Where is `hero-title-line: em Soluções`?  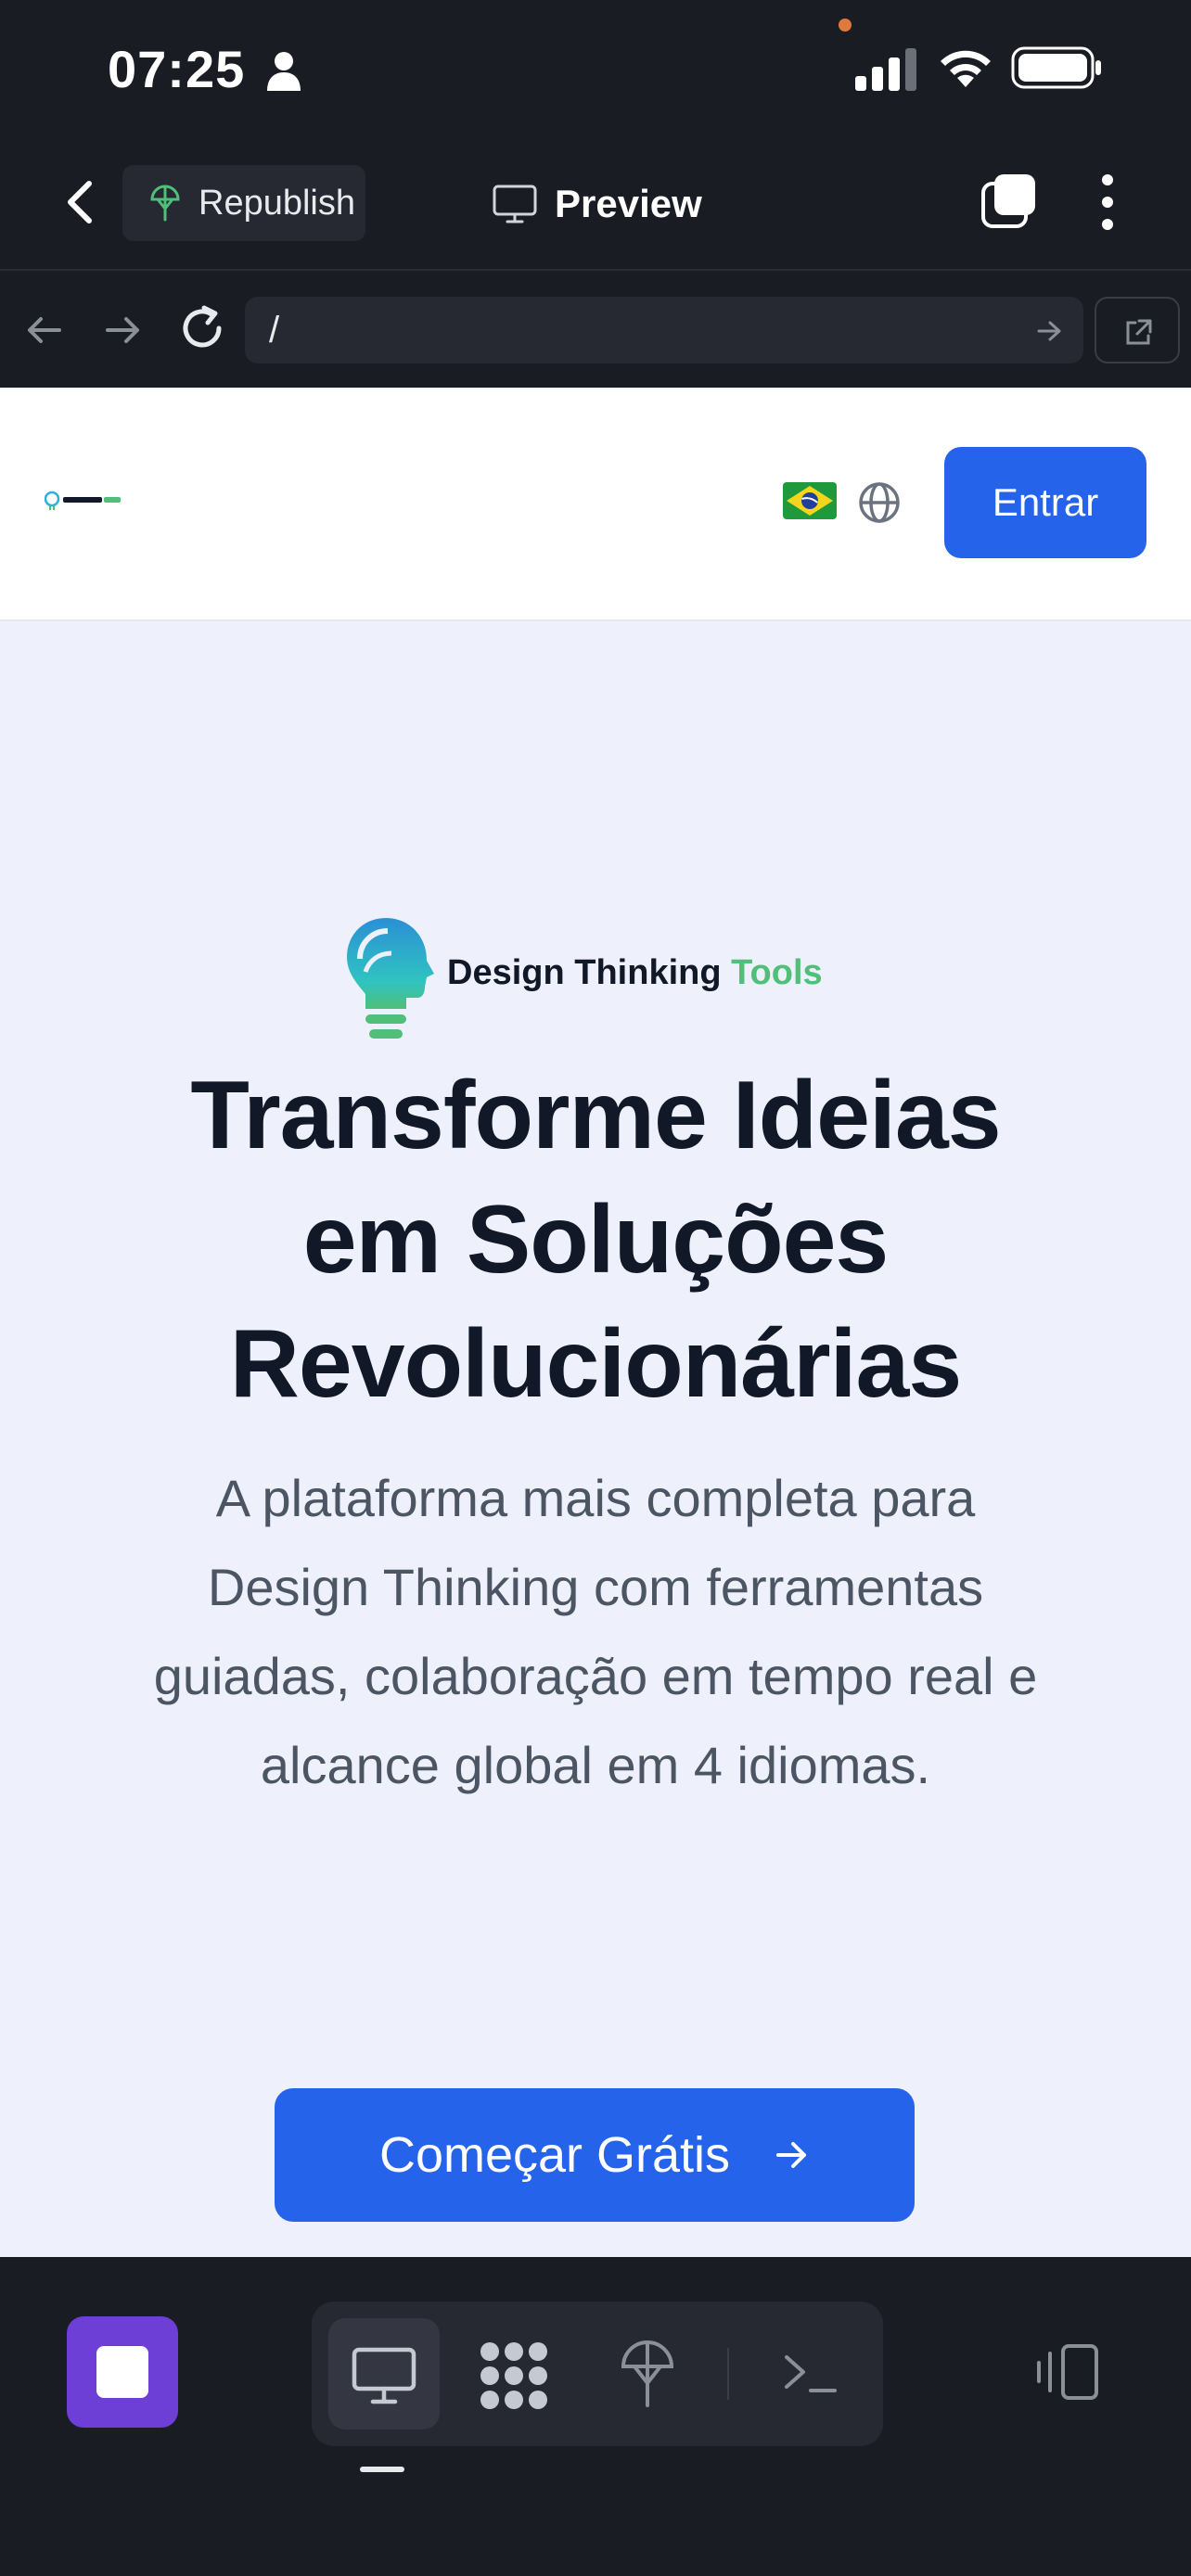
hero-title-line: em Soluções is located at coordinates (596, 1240).